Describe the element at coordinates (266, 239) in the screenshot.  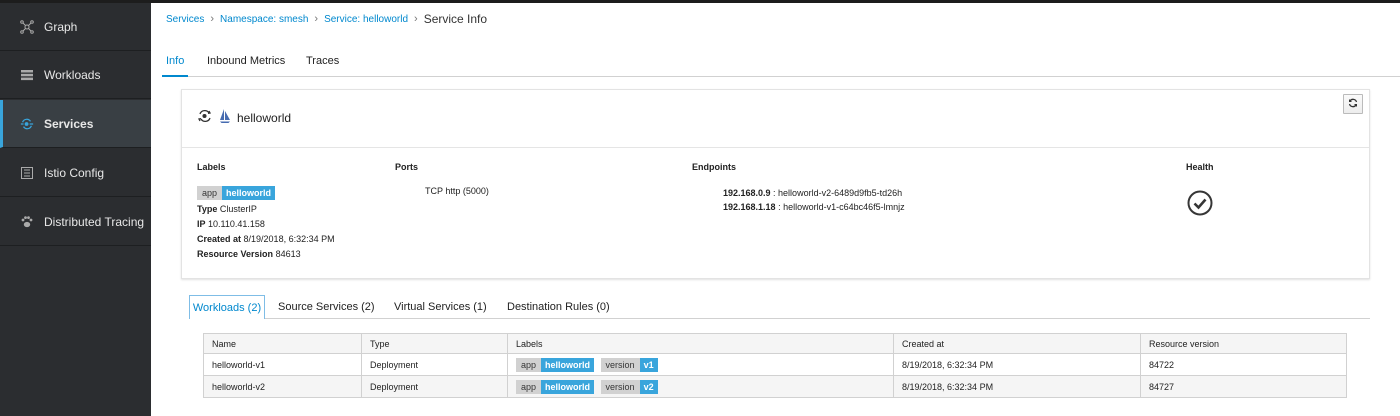
I see `service-created-at: Created at 8/19/2018, 6:32:34 PM` at that location.